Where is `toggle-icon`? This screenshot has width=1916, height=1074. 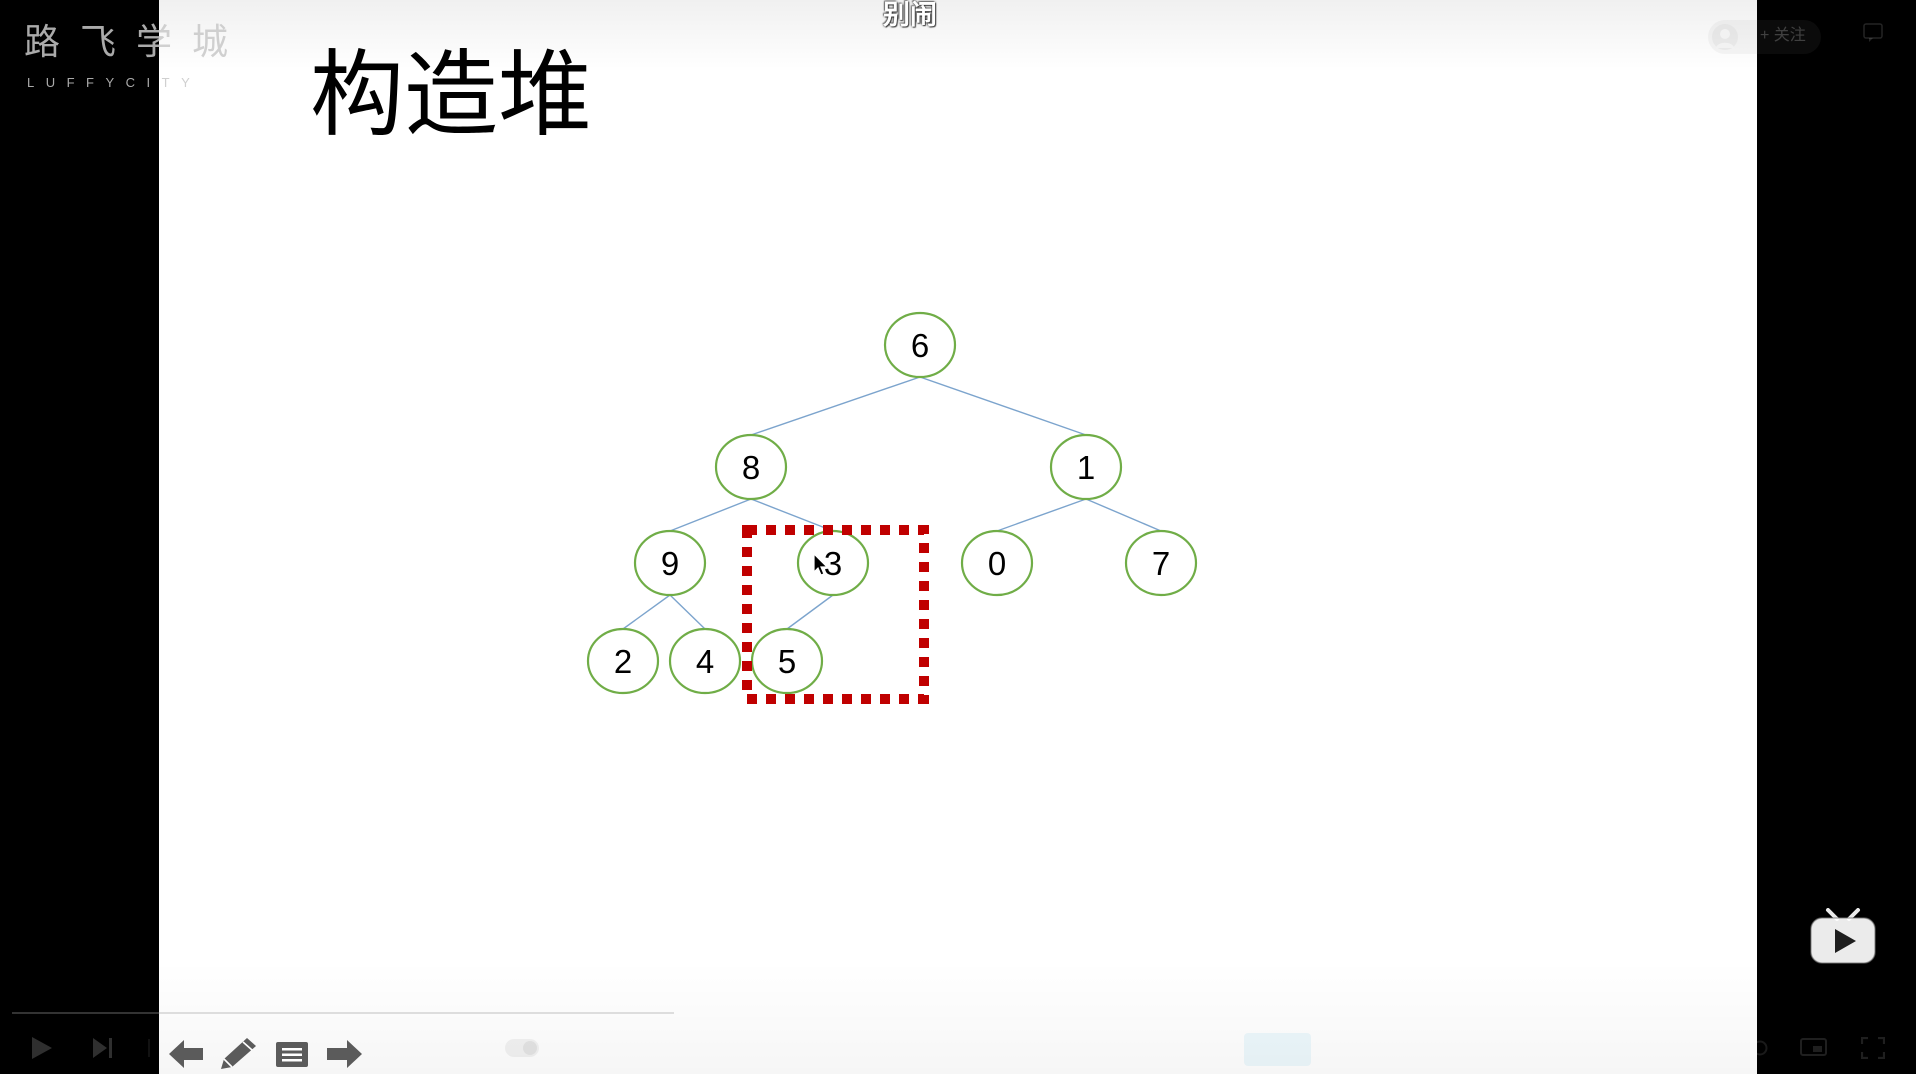
toggle-icon is located at coordinates (522, 1048).